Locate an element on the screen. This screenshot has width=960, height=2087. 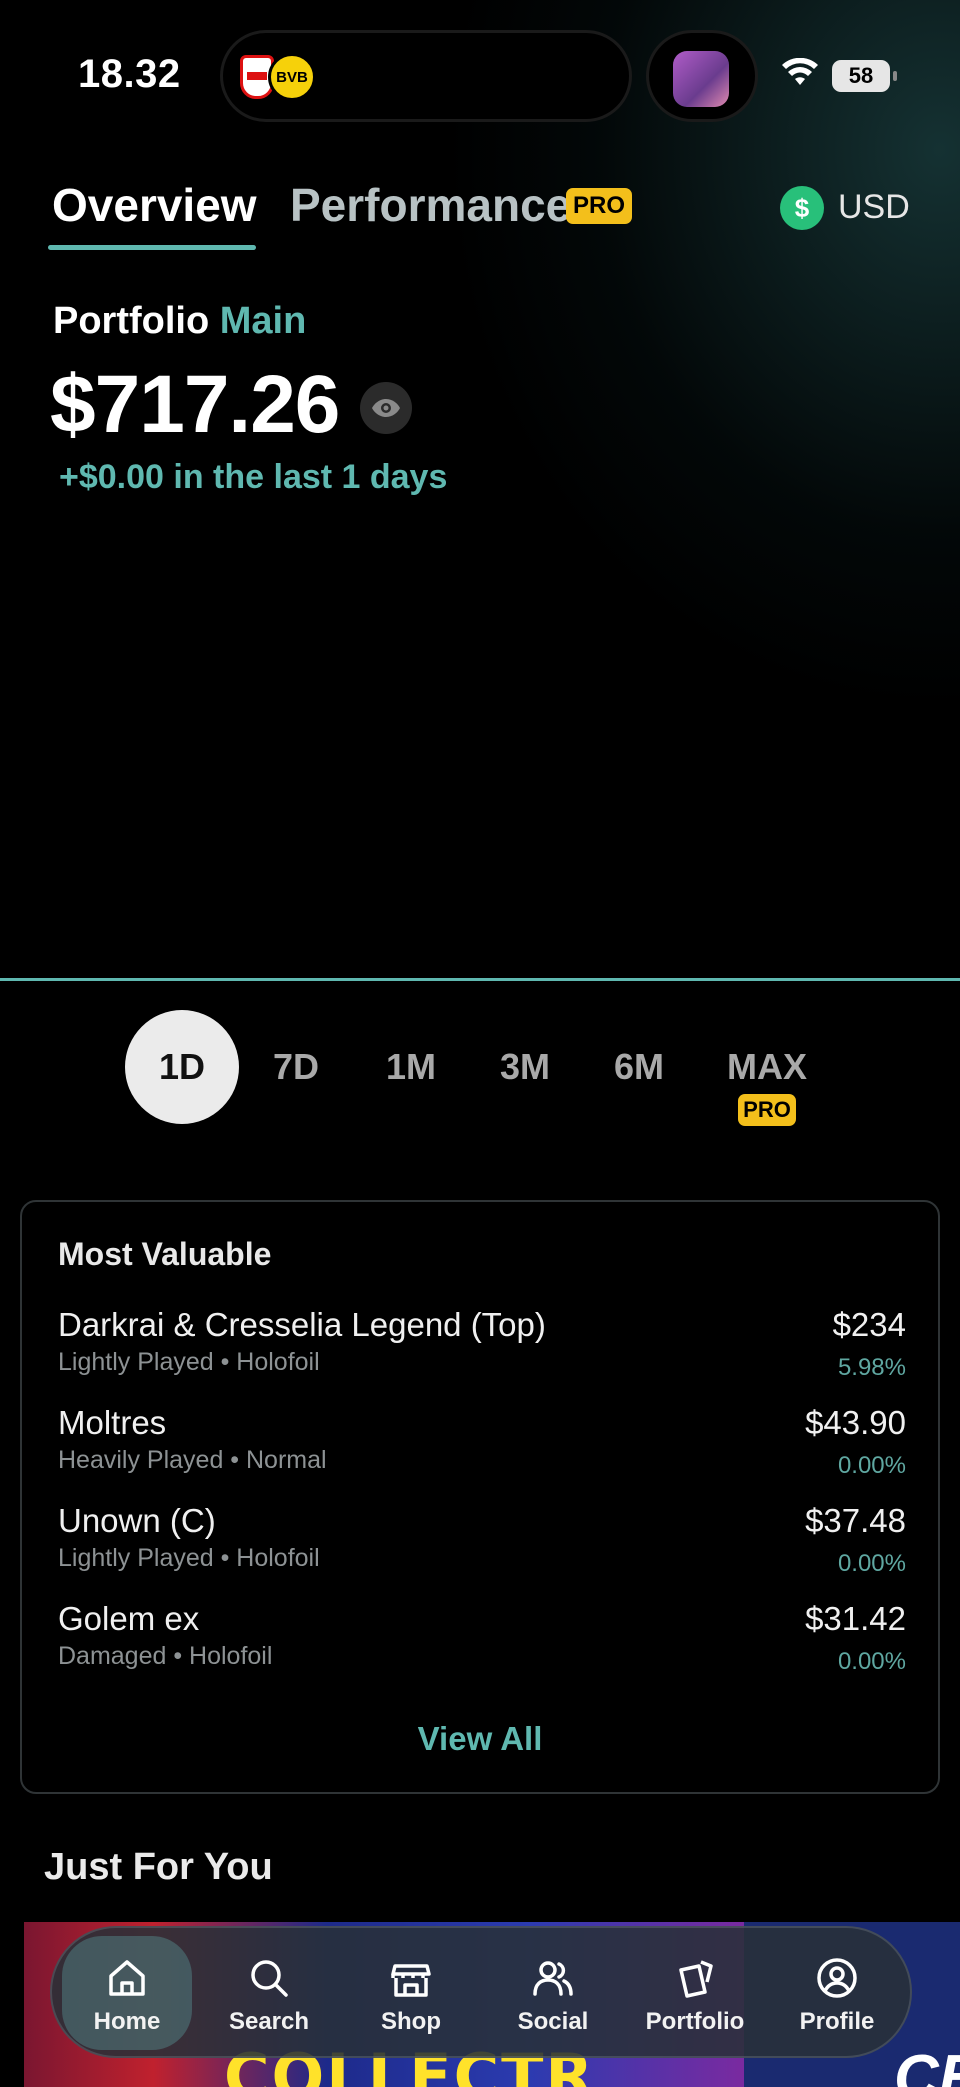
portfolio-icon is located at coordinates (696, 1979).